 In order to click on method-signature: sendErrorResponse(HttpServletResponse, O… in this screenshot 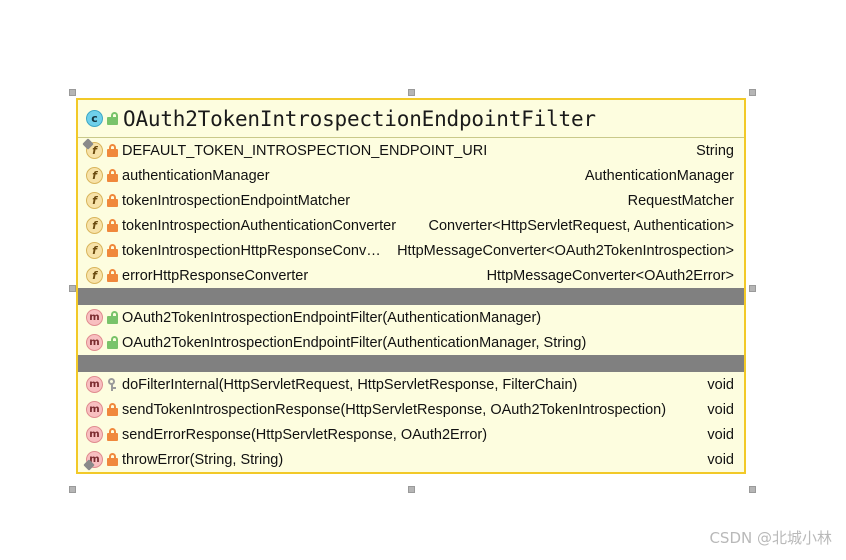, I will do `click(305, 434)`.